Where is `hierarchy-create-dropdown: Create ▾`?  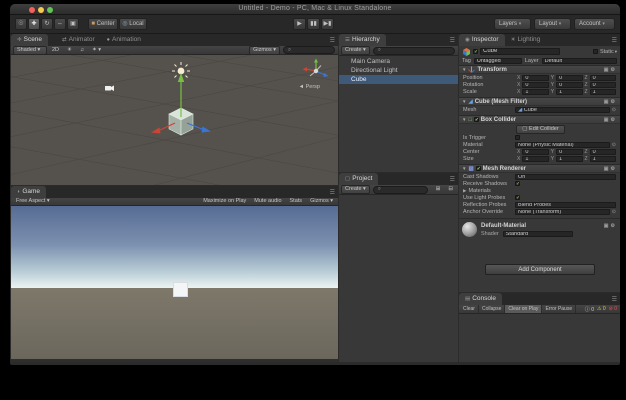 hierarchy-create-dropdown: Create ▾ is located at coordinates (355, 50).